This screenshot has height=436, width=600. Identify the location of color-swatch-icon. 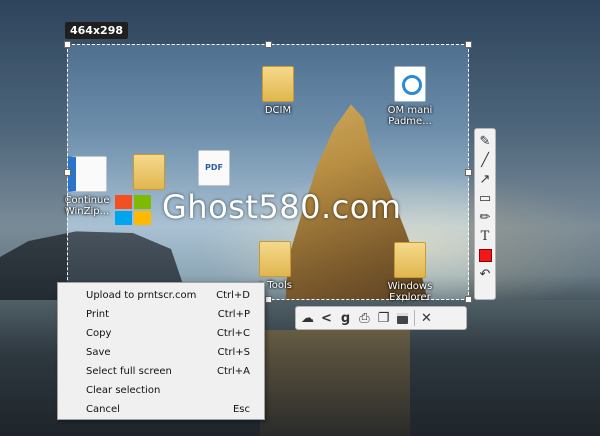
(485, 255).